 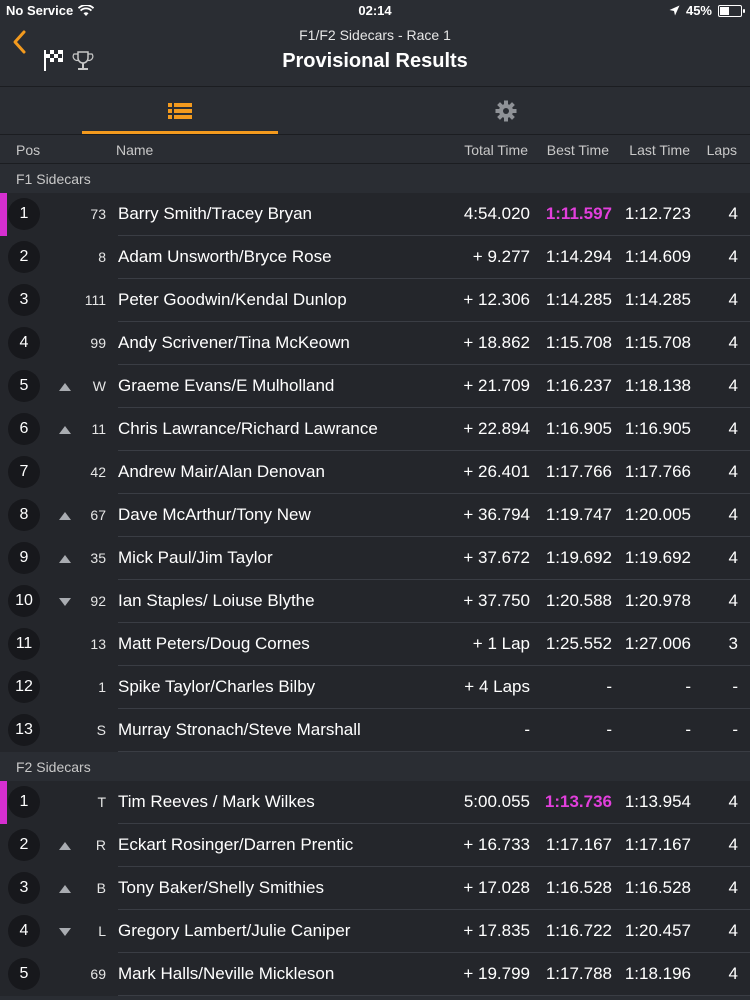 What do you see at coordinates (24, 257) in the screenshot?
I see `position-badge: 2` at bounding box center [24, 257].